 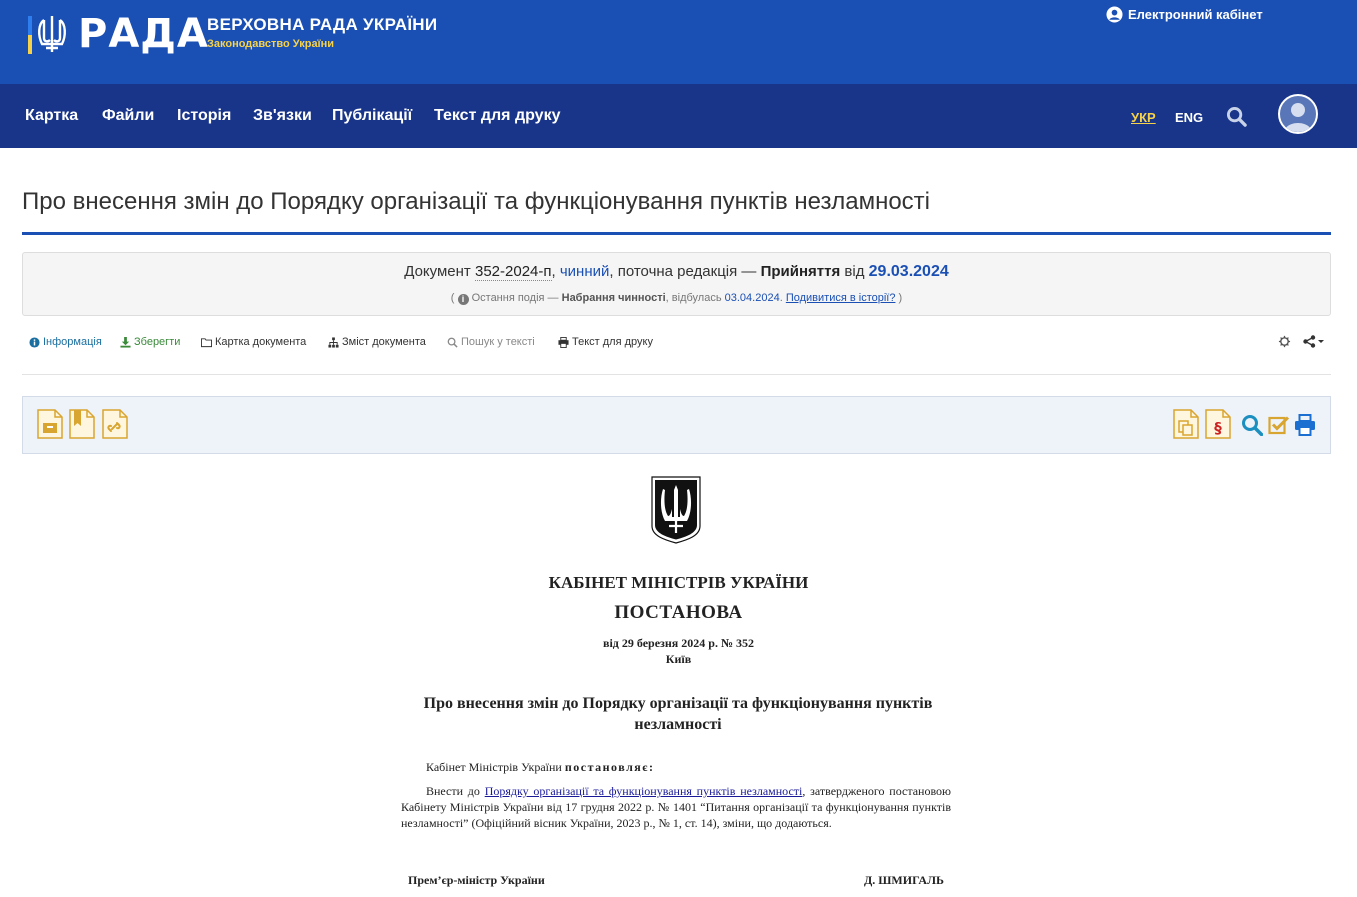 What do you see at coordinates (676, 233) in the screenshot?
I see `title-divider` at bounding box center [676, 233].